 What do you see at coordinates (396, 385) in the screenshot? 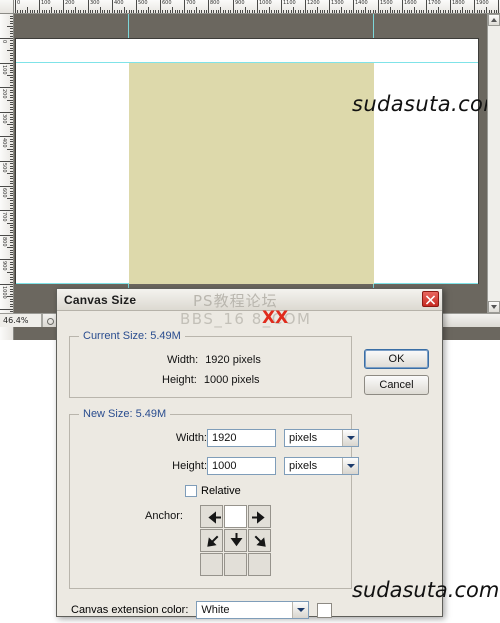
I see `cancel-button: Cancel` at bounding box center [396, 385].